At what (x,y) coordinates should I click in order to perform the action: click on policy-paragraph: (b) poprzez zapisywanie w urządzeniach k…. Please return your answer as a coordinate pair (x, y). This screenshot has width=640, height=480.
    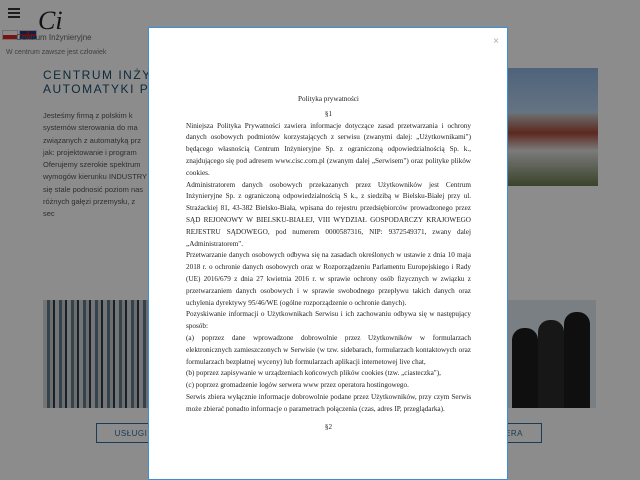
    Looking at the image, I should click on (313, 373).